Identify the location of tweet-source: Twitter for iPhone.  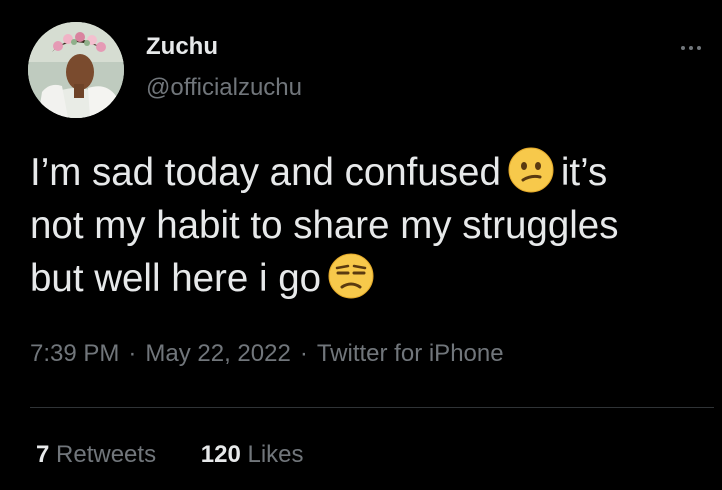
(410, 353).